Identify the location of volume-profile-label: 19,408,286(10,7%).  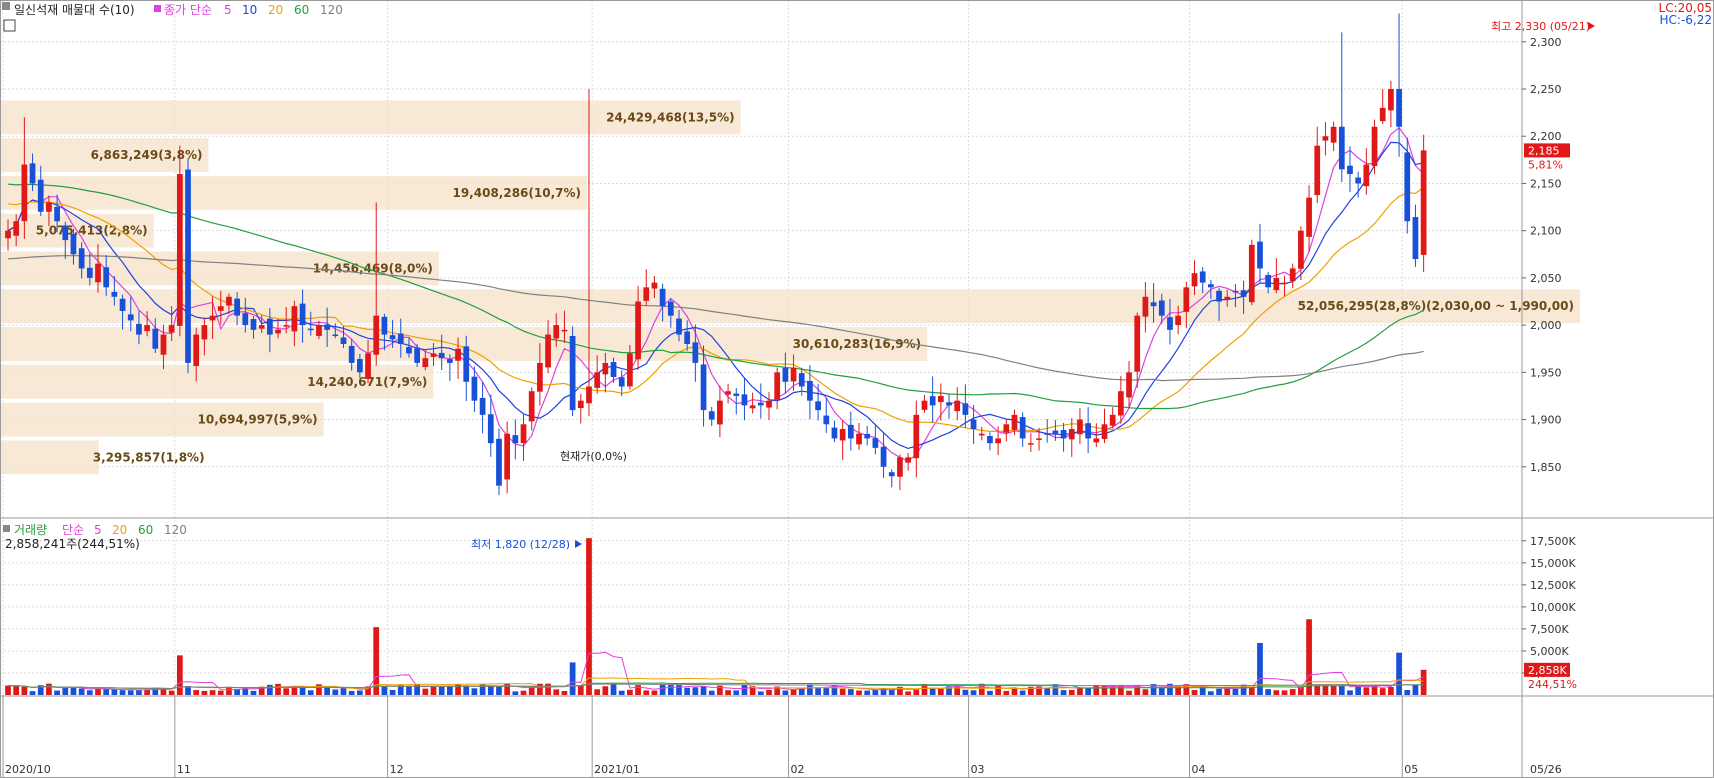
(516, 193).